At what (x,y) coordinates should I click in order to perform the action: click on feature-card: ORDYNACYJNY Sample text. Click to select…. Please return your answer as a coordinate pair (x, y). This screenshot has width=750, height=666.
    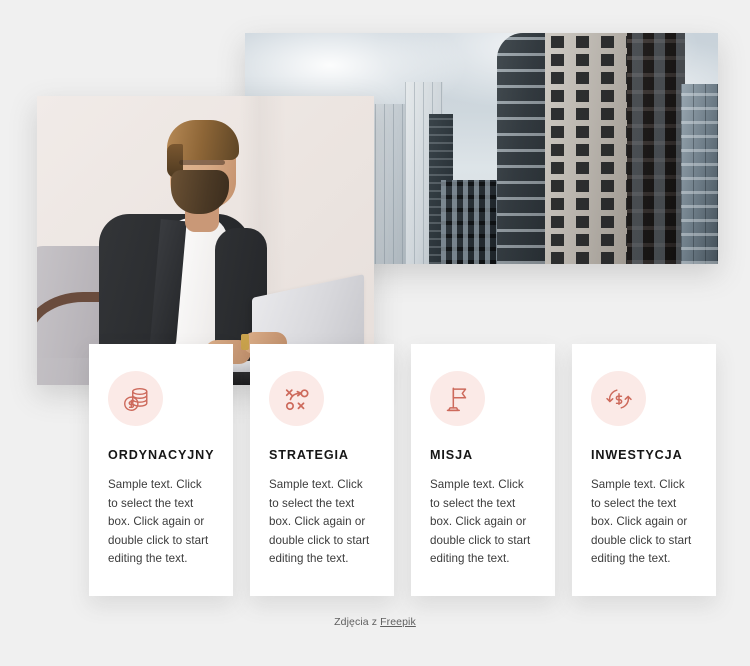
    Looking at the image, I should click on (161, 470).